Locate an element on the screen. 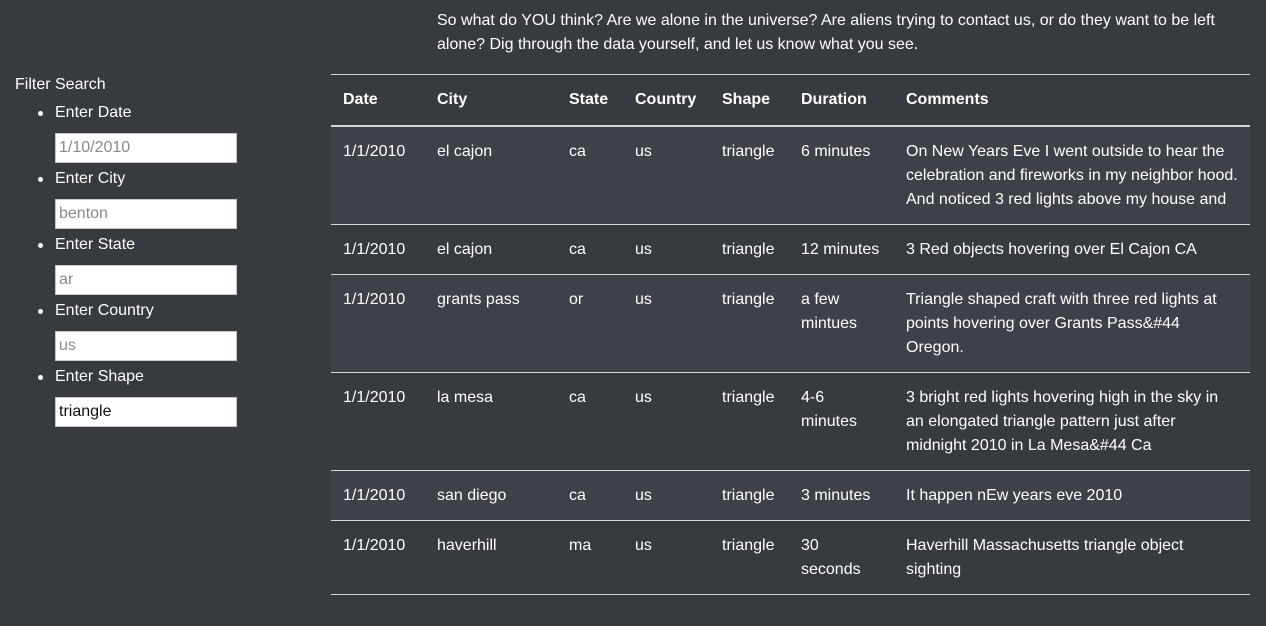 This screenshot has height=626, width=1266. filter-label-shape: Enter Shape is located at coordinates (99, 376).